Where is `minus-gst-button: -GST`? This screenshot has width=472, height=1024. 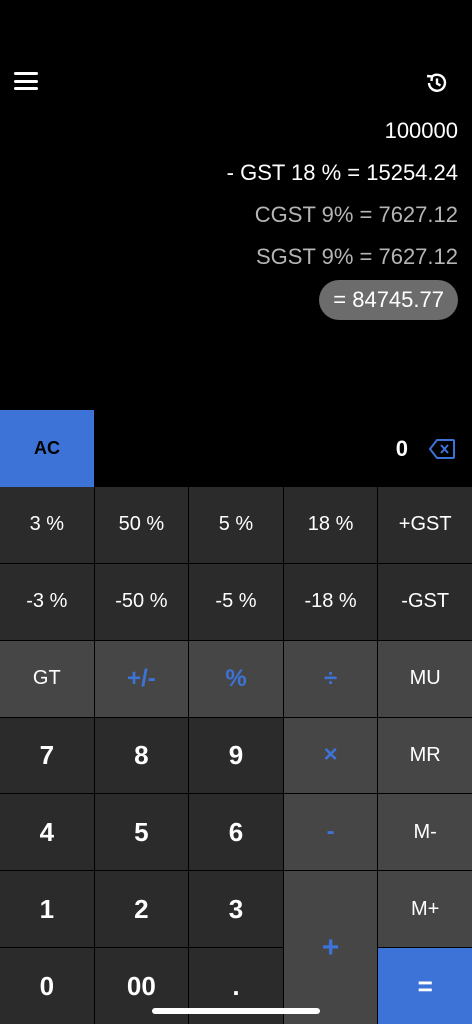
minus-gst-button: -GST is located at coordinates (425, 601).